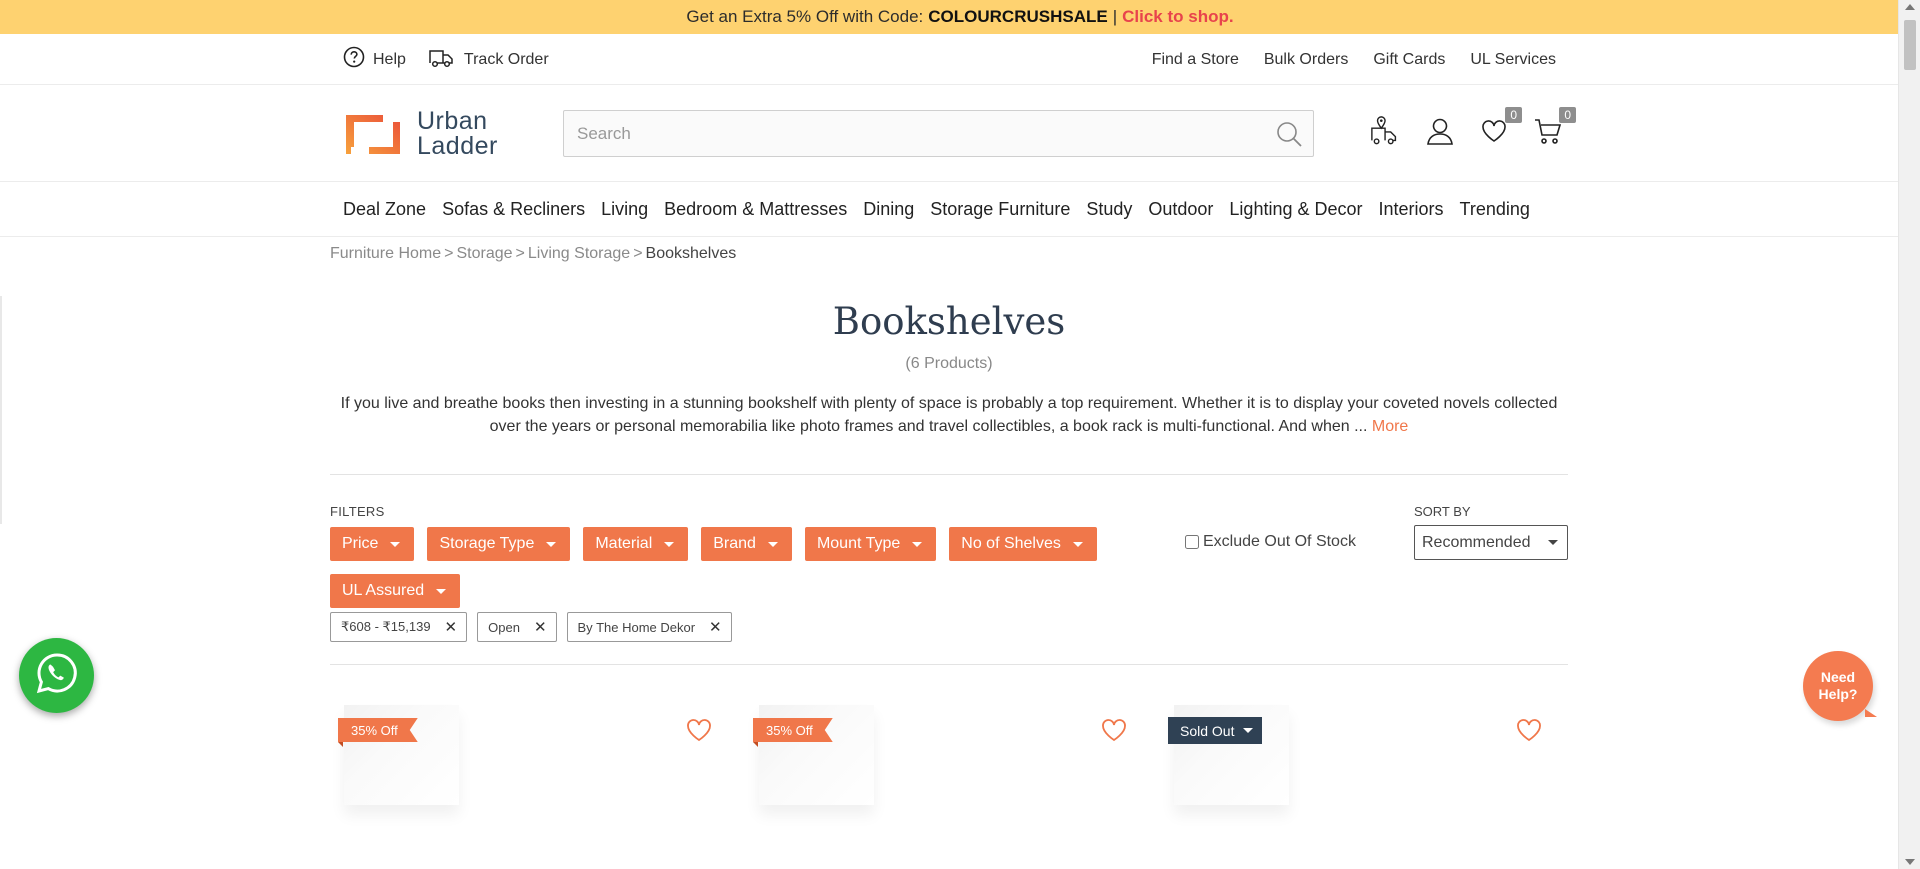  Describe the element at coordinates (1910, 7) in the screenshot. I see `scroll-up-icon` at that location.